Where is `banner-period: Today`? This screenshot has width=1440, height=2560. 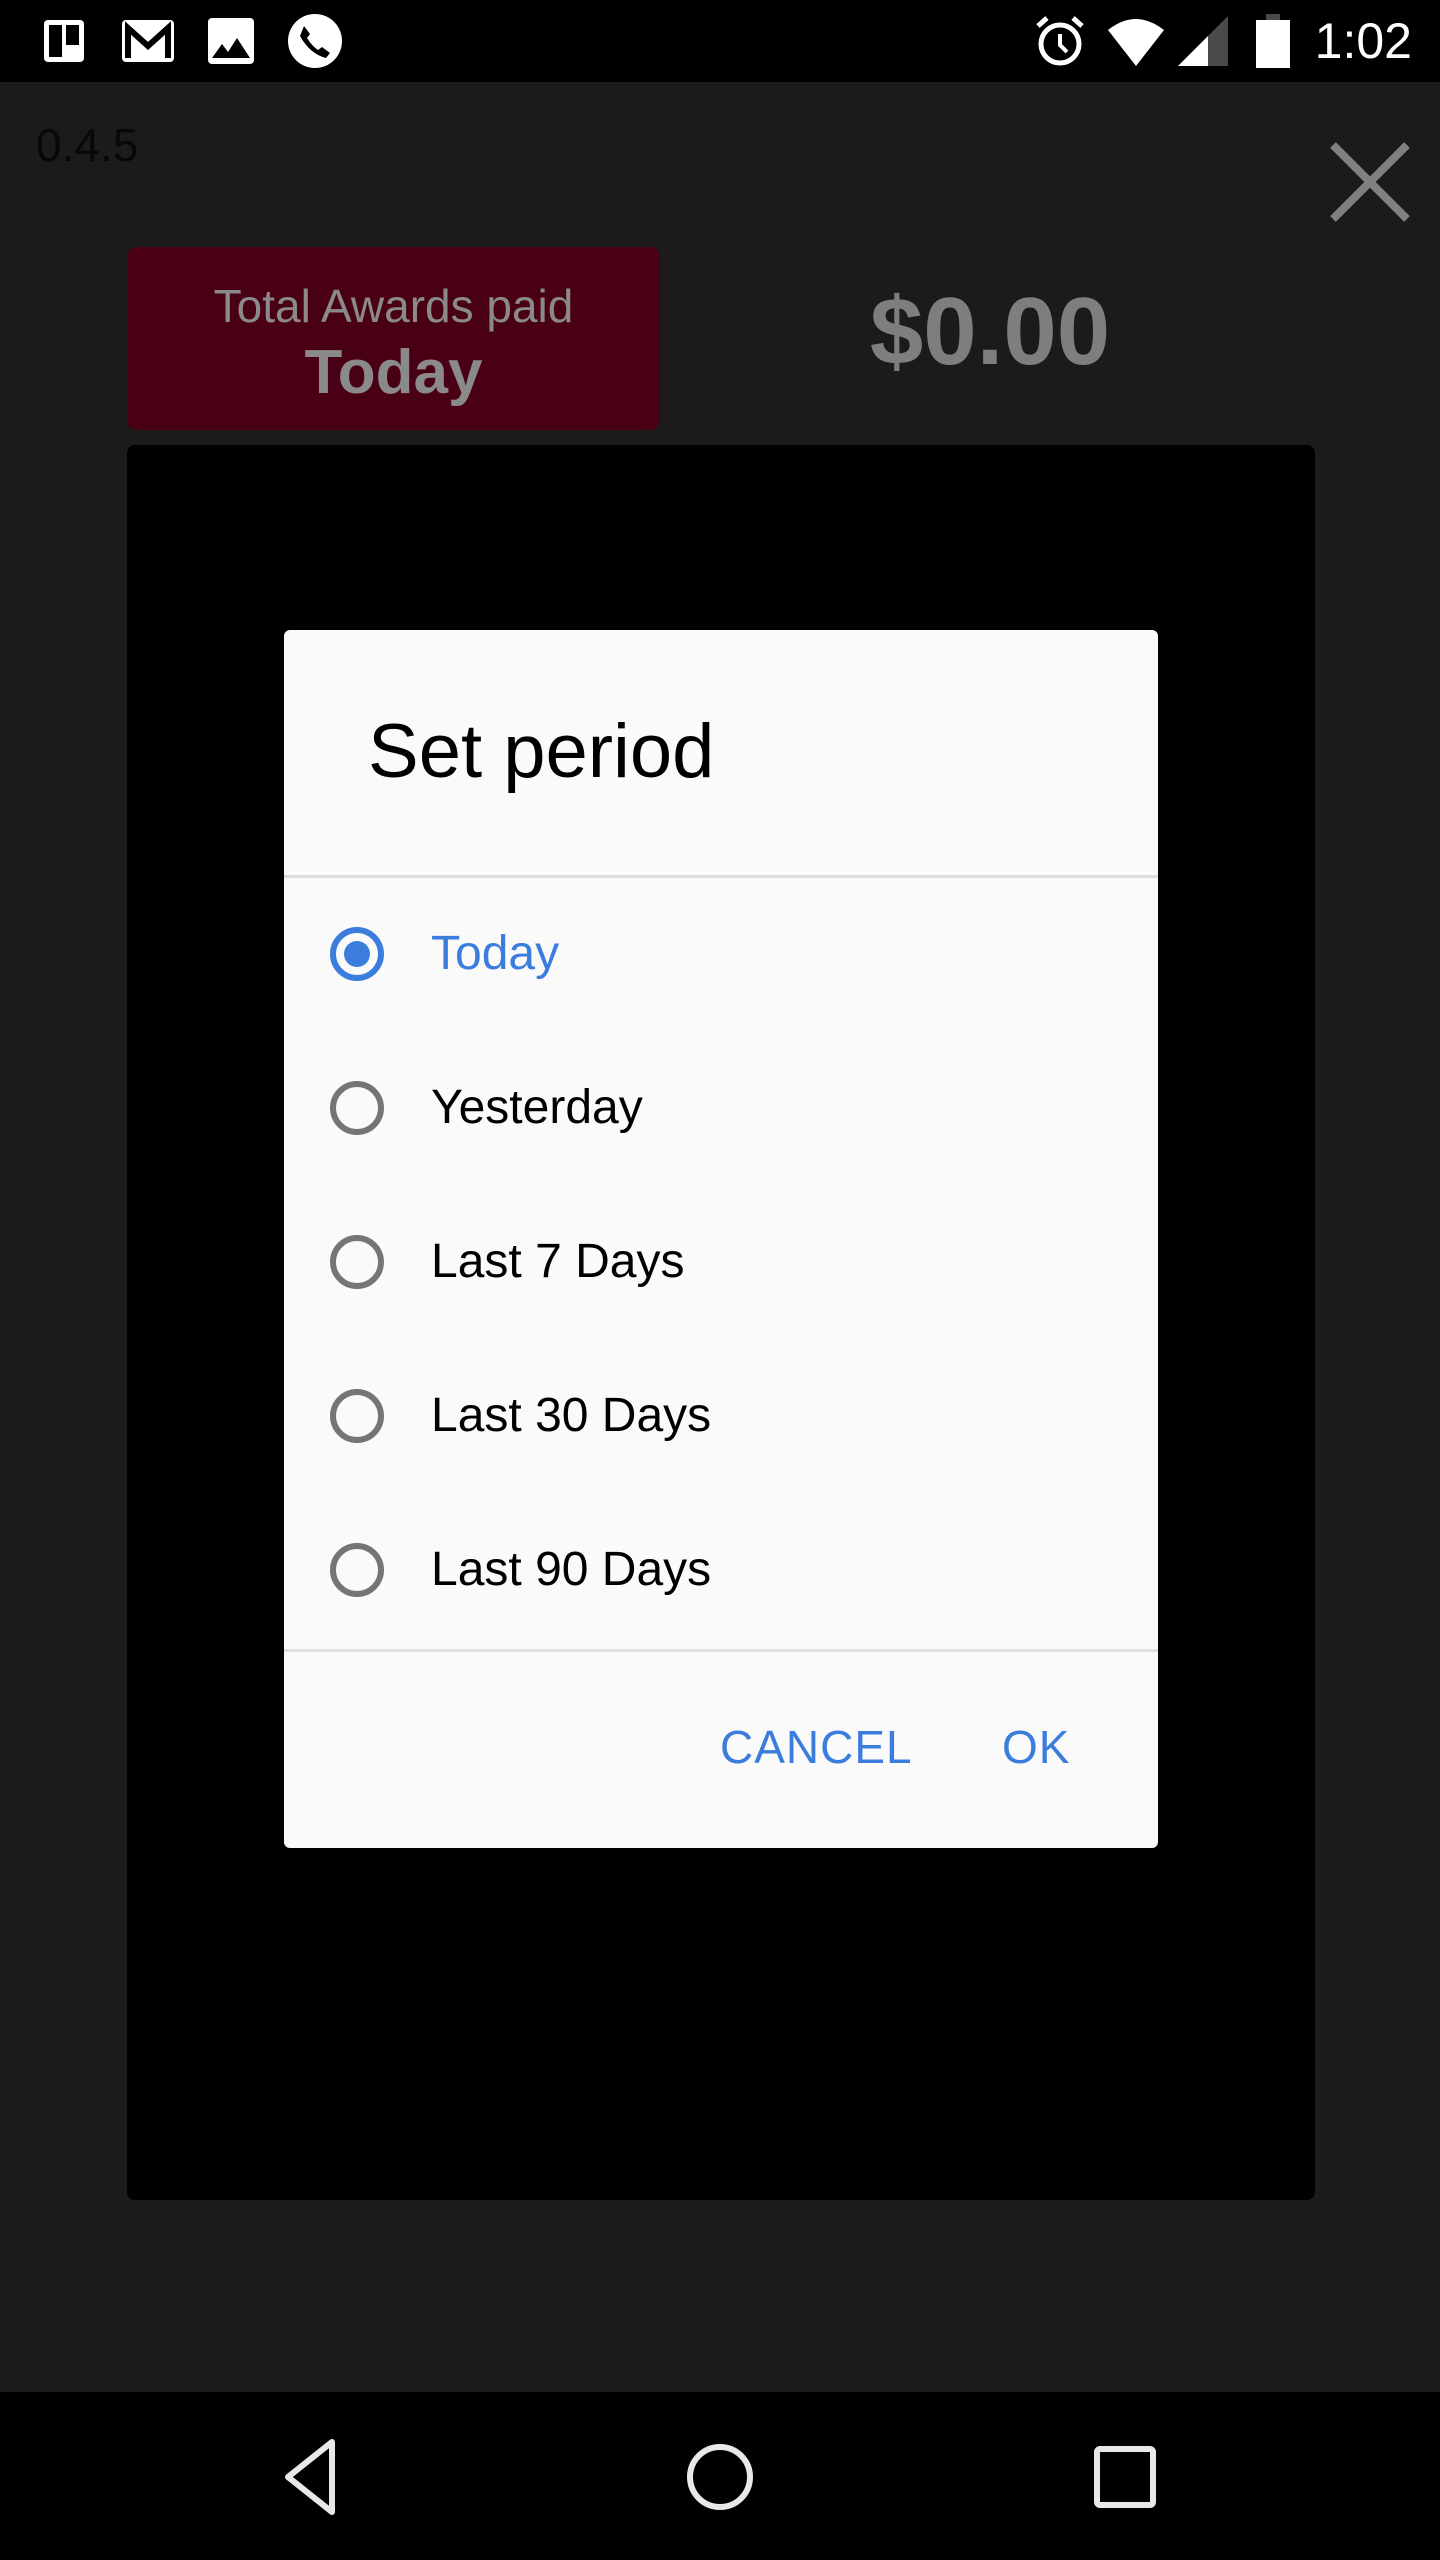
banner-period: Today is located at coordinates (393, 372).